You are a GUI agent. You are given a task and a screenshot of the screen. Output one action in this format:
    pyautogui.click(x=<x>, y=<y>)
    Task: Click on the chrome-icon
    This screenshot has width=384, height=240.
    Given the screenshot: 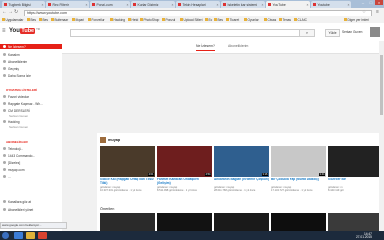 What is the action you would take?
    pyautogui.click(x=42, y=235)
    